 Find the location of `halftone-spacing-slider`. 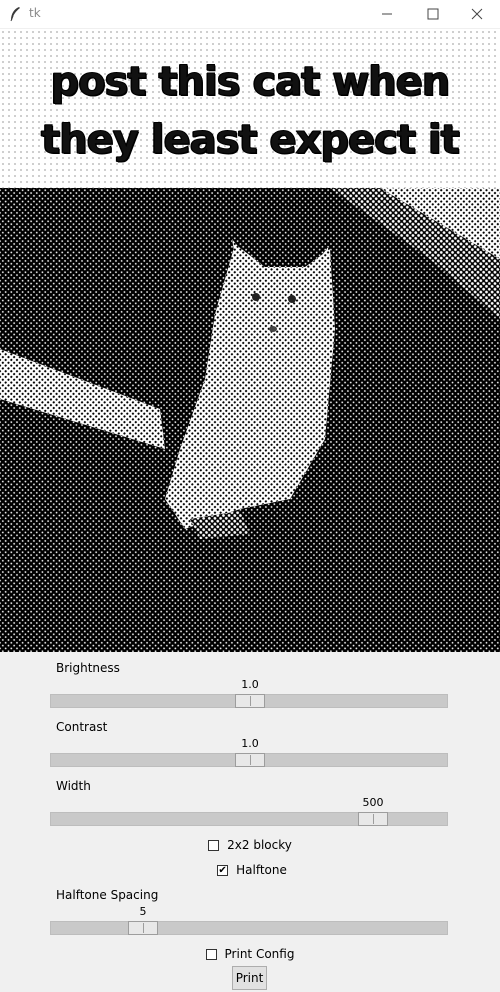

halftone-spacing-slider is located at coordinates (249, 928).